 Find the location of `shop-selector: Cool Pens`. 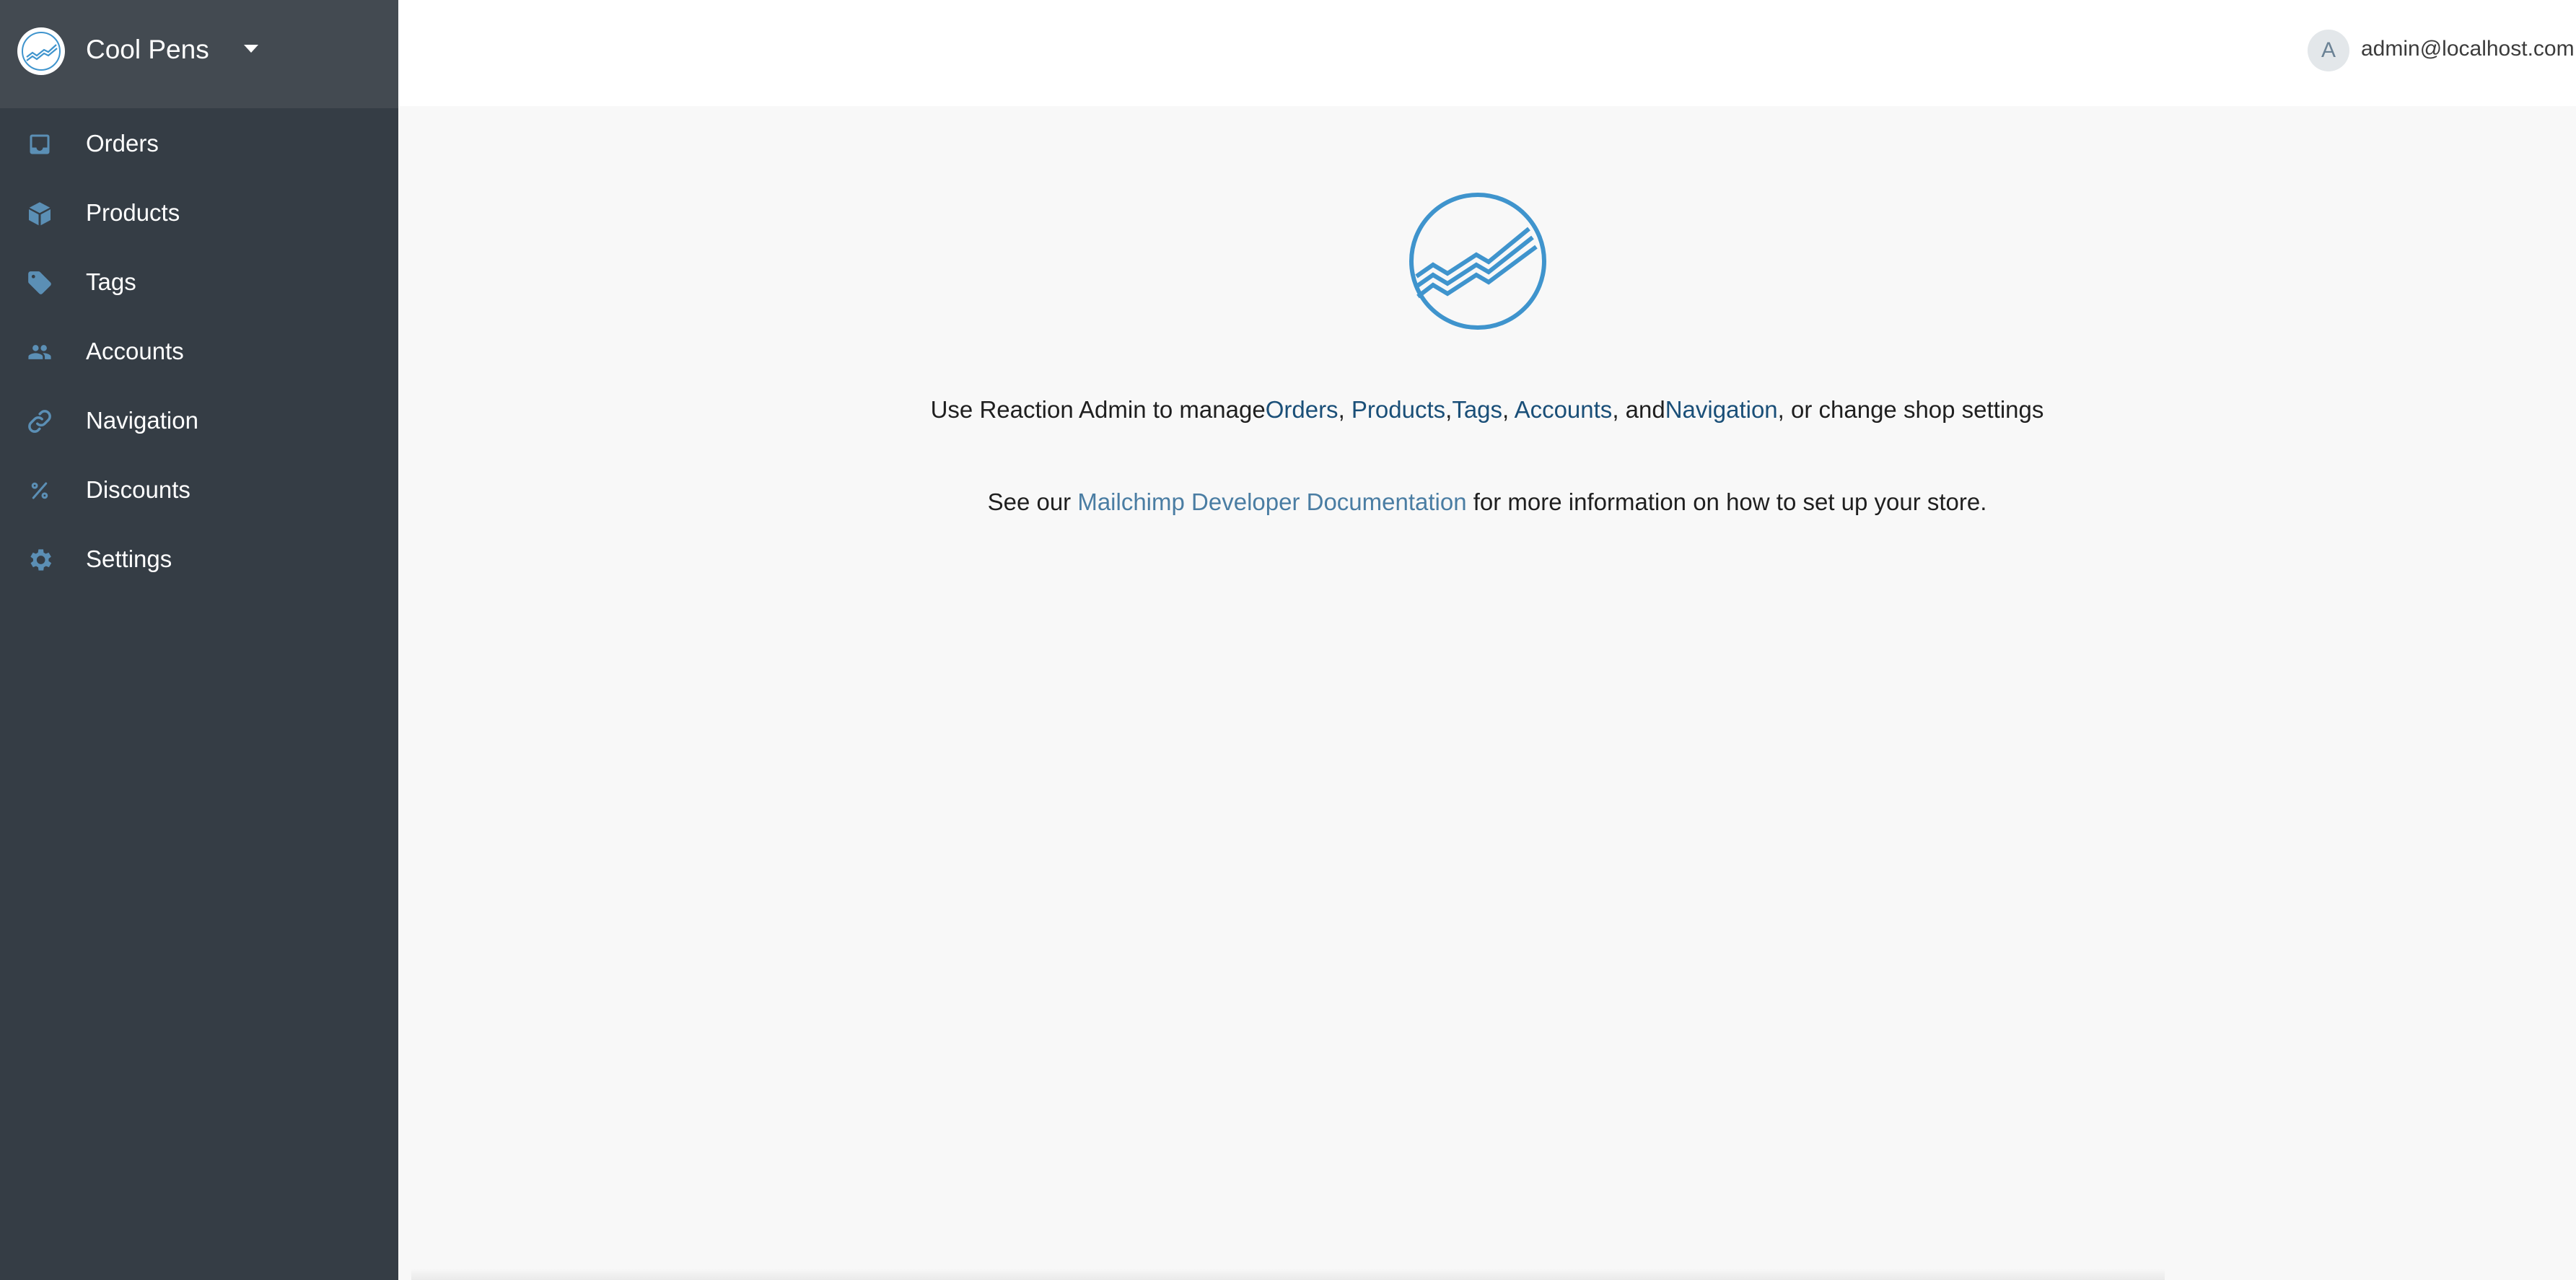

shop-selector: Cool Pens is located at coordinates (199, 54).